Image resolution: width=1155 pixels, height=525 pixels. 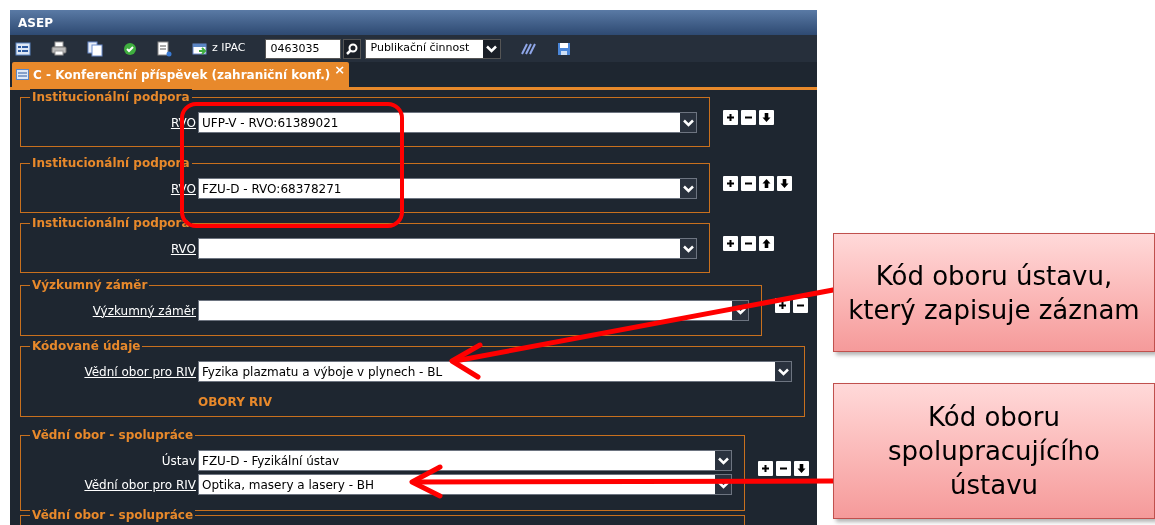 What do you see at coordinates (219, 48) in the screenshot?
I see `import-button: z IPAC` at bounding box center [219, 48].